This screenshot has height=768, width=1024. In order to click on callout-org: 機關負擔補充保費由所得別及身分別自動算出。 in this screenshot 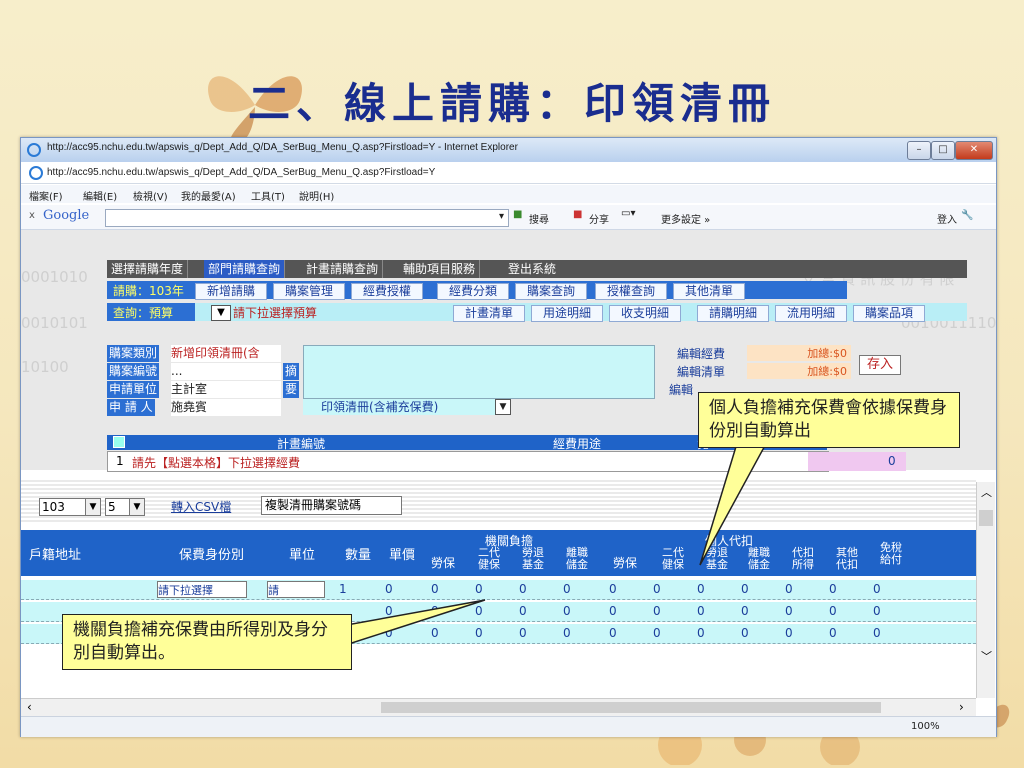, I will do `click(207, 642)`.